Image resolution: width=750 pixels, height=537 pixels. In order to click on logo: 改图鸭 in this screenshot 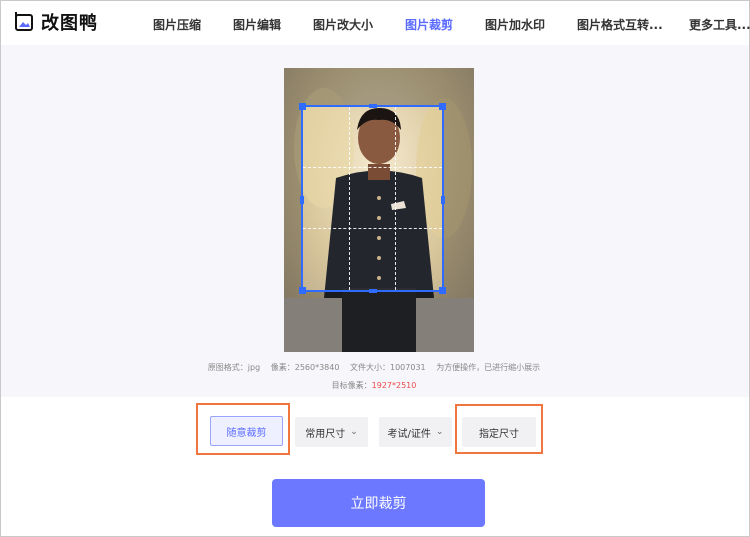, I will do `click(55, 22)`.